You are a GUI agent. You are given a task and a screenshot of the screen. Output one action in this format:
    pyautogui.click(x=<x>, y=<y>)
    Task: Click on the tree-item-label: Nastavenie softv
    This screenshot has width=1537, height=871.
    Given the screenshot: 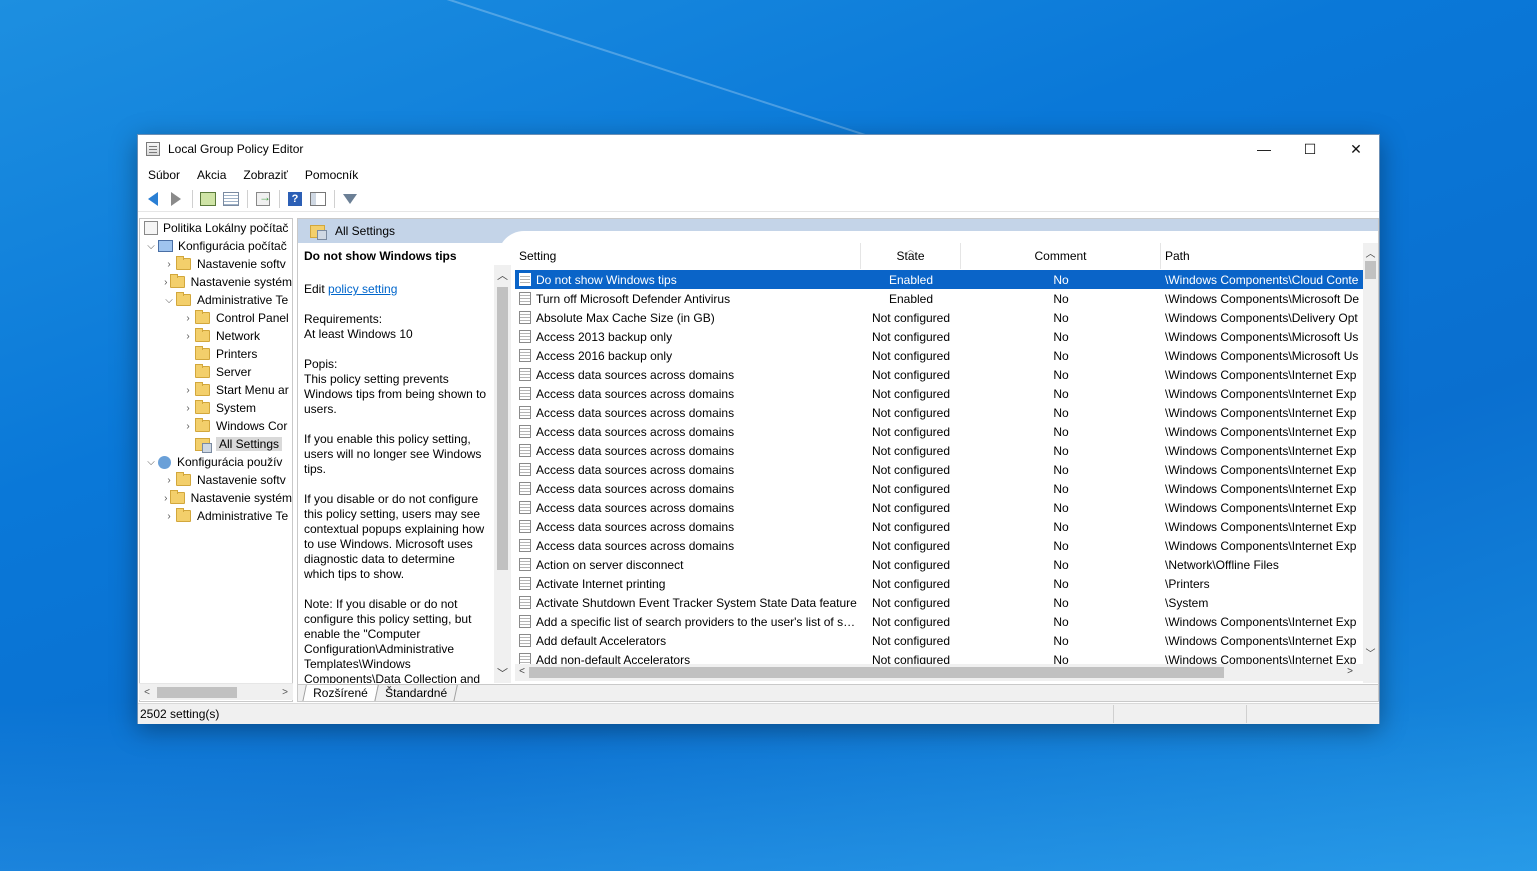 What is the action you would take?
    pyautogui.click(x=241, y=264)
    